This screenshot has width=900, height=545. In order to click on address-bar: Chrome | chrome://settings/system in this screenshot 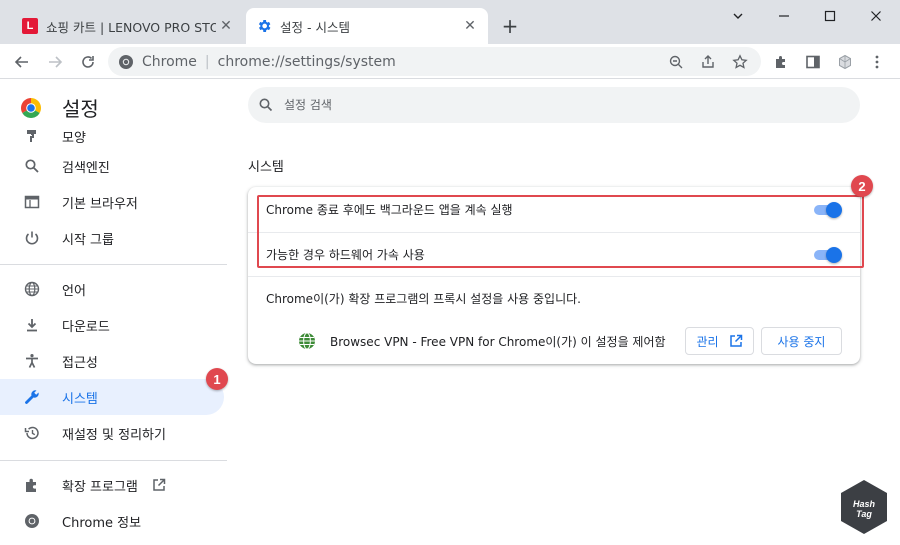, I will do `click(434, 61)`.